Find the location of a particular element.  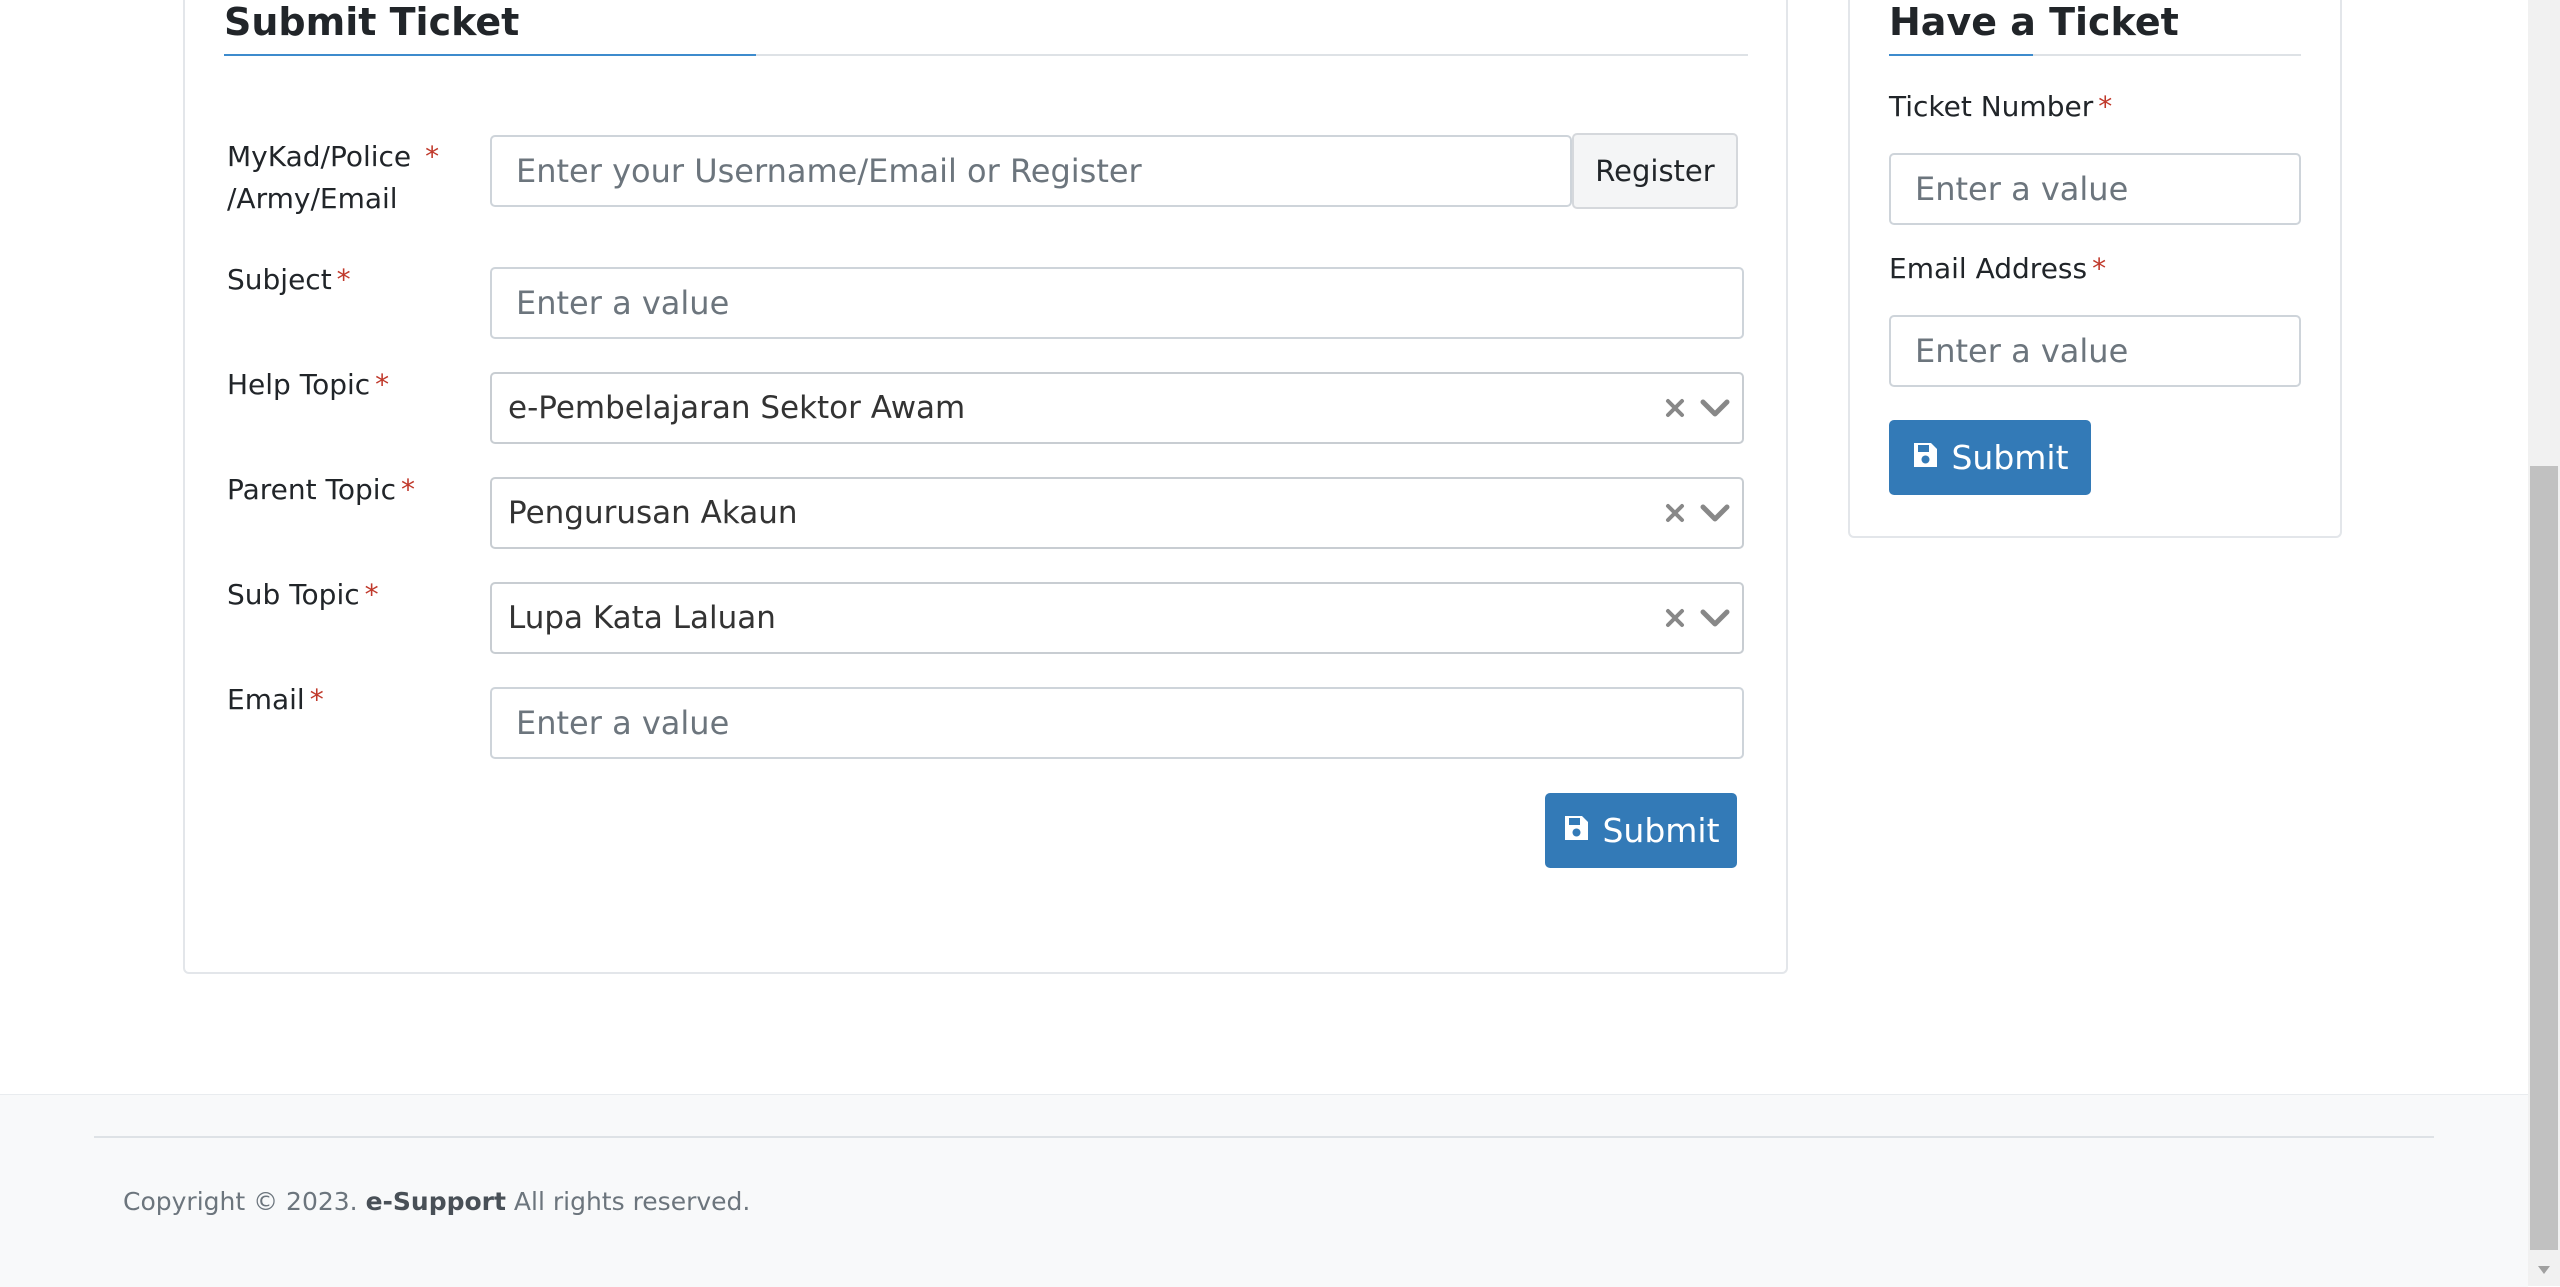

scrollbar-thumb is located at coordinates (2544, 858).